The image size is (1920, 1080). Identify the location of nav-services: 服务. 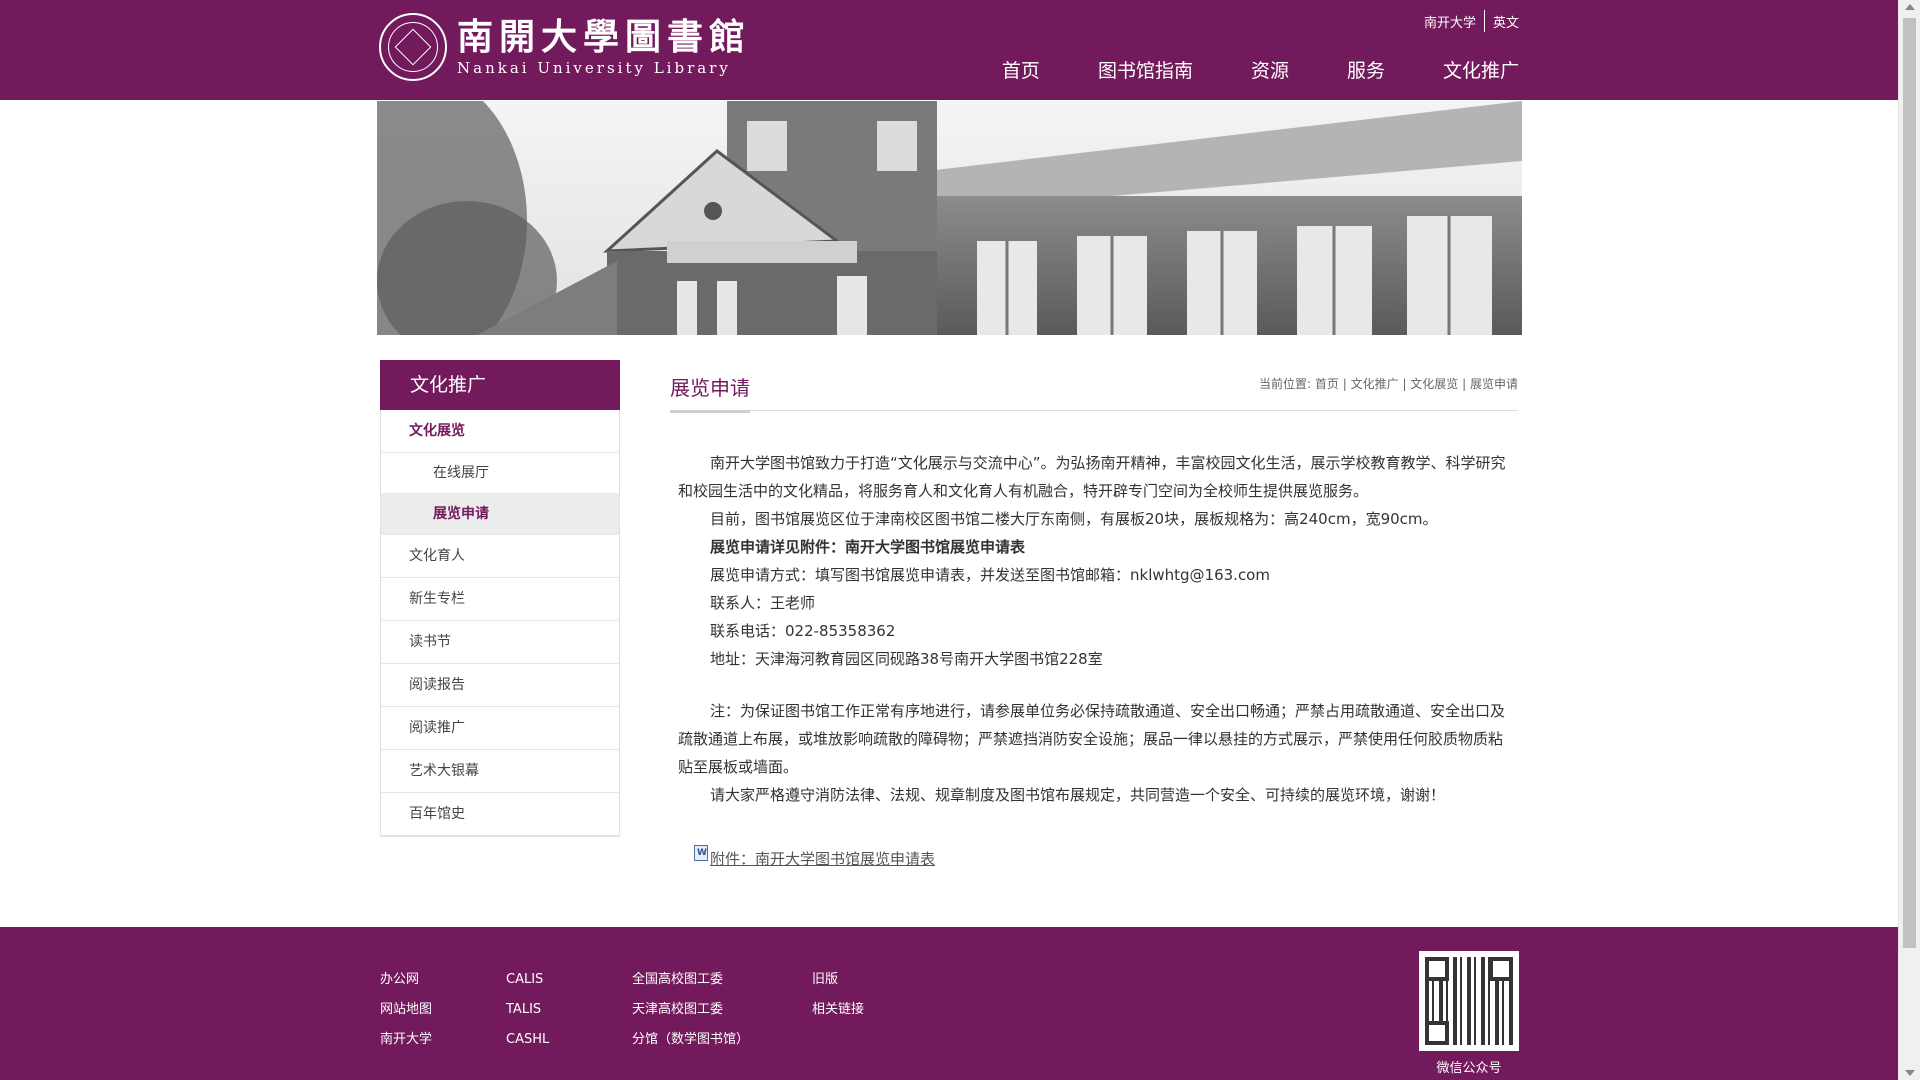
(1366, 69).